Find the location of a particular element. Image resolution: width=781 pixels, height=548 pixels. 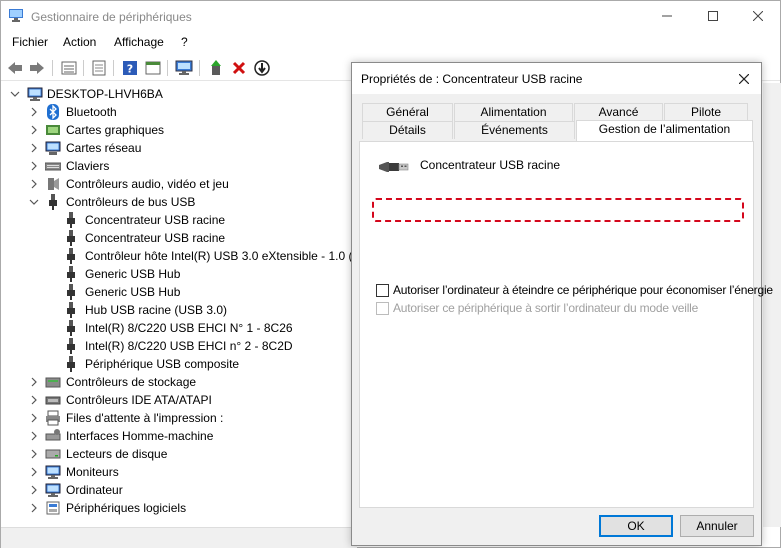

tree-item-label: Concentrateur USB racine is located at coordinates (155, 238).